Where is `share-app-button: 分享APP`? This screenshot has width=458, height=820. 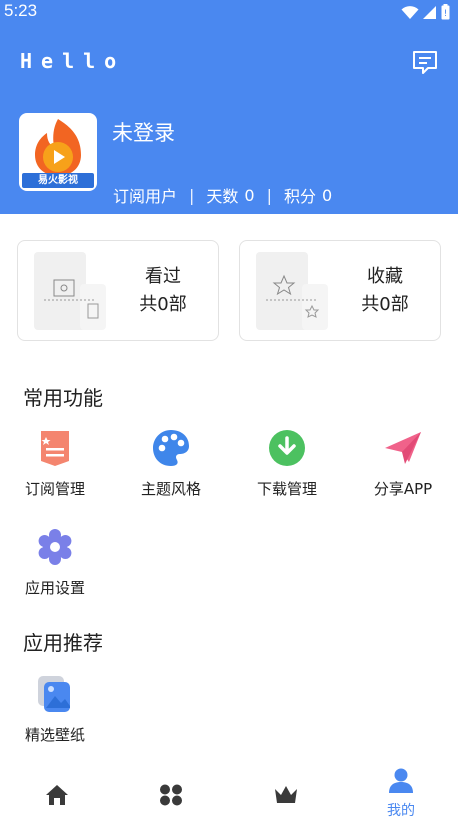 share-app-button: 分享APP is located at coordinates (403, 463).